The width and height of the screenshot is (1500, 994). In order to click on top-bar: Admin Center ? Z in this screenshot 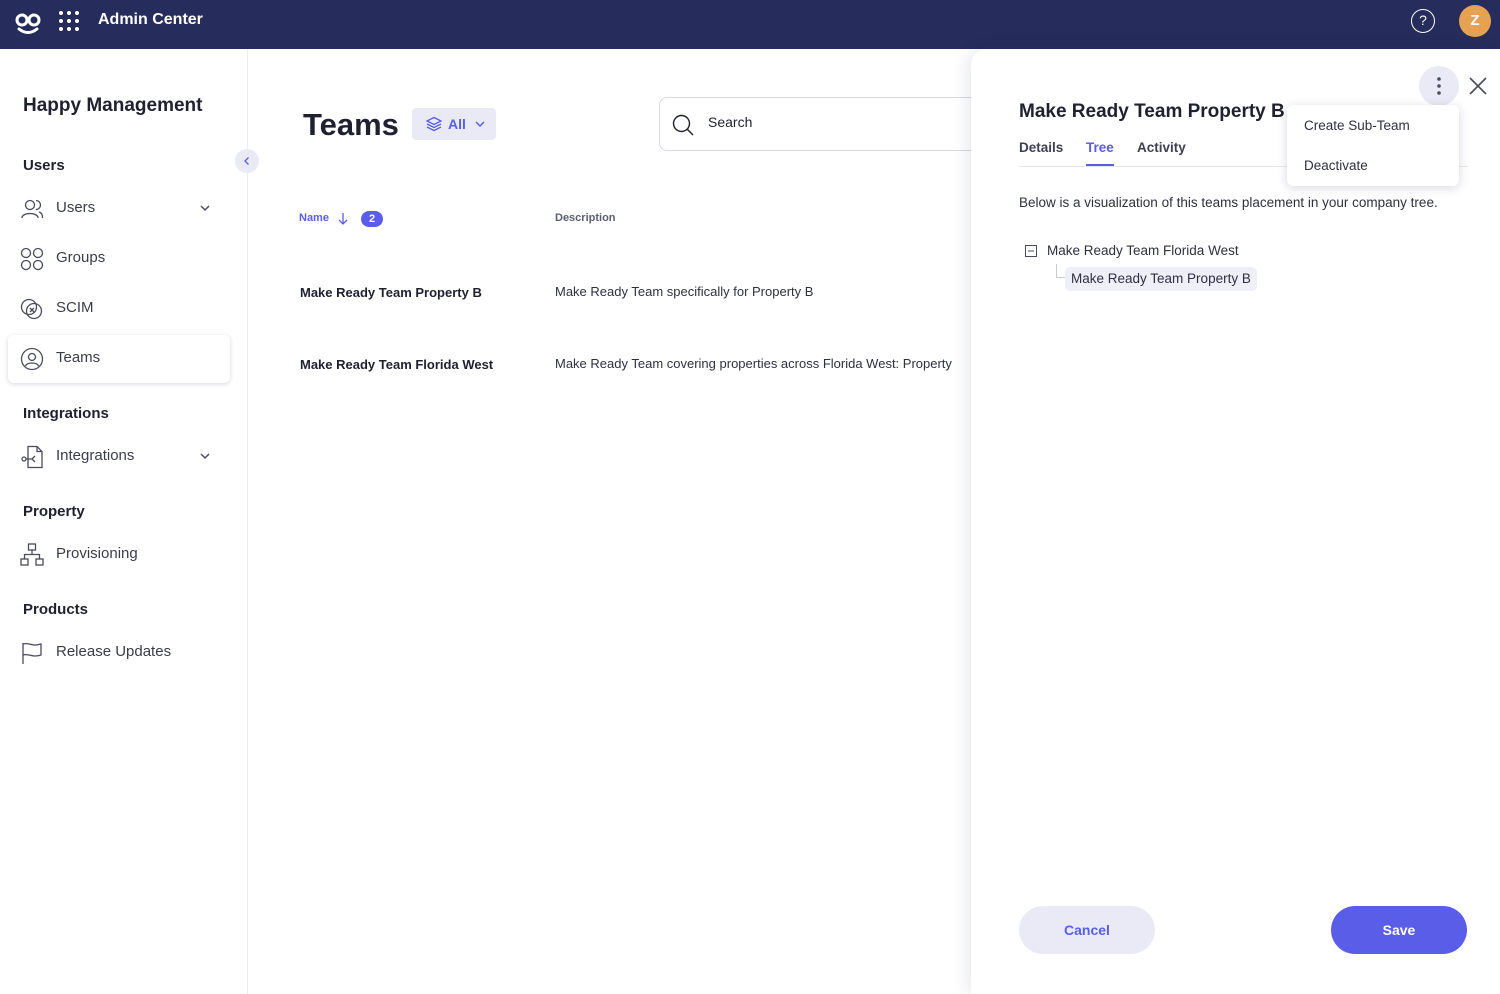, I will do `click(750, 24)`.